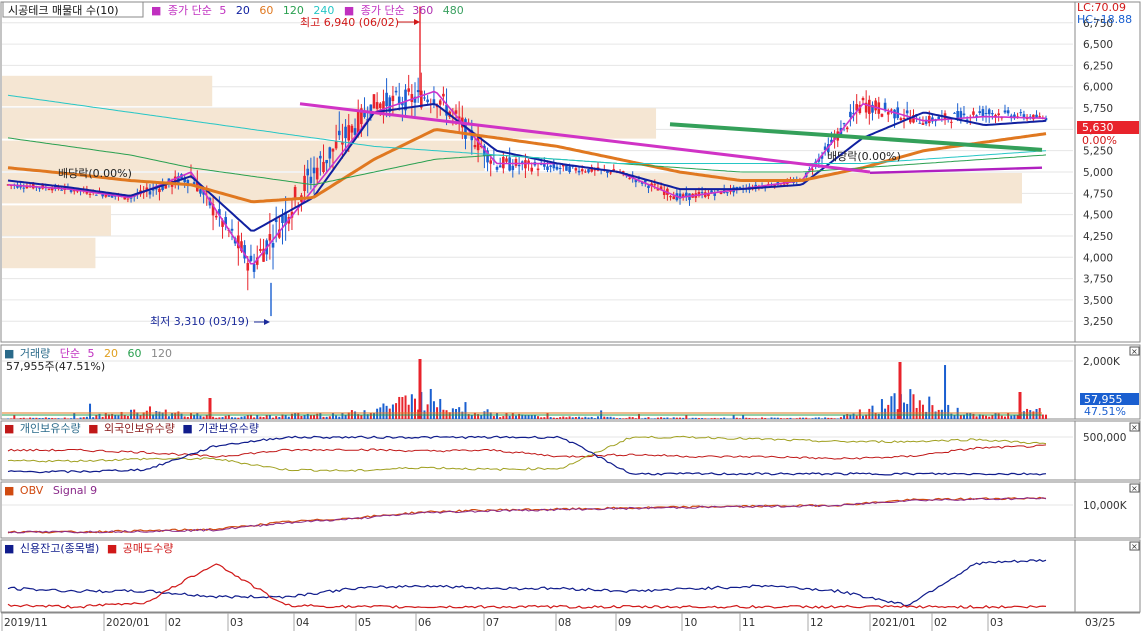 The height and width of the screenshot is (632, 1141). Describe the element at coordinates (91, 353) in the screenshot. I see `volume-ma-5: 5` at that location.